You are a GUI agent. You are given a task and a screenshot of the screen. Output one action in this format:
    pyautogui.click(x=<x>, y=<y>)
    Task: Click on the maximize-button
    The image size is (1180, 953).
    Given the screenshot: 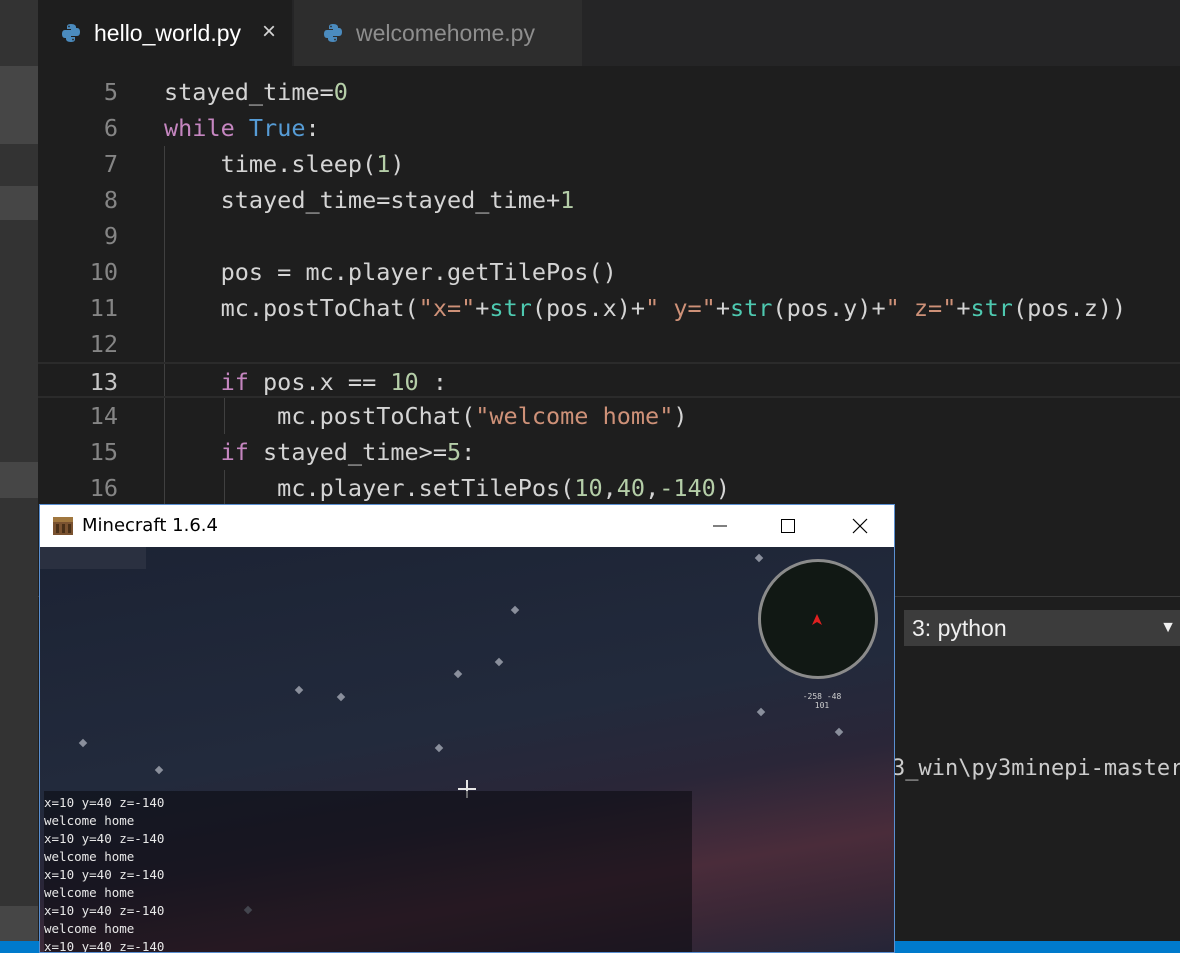 What is the action you would take?
    pyautogui.click(x=788, y=526)
    